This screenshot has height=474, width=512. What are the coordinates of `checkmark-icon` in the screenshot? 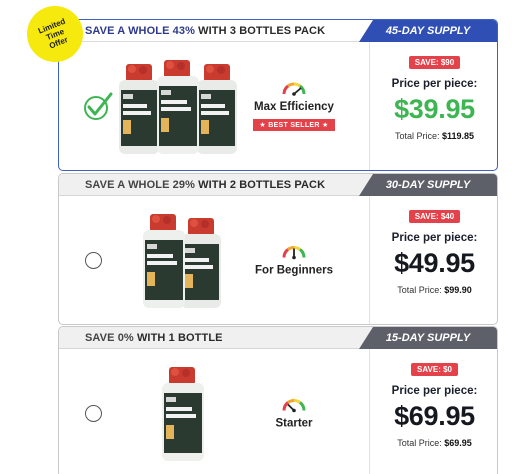 It's located at (98, 106).